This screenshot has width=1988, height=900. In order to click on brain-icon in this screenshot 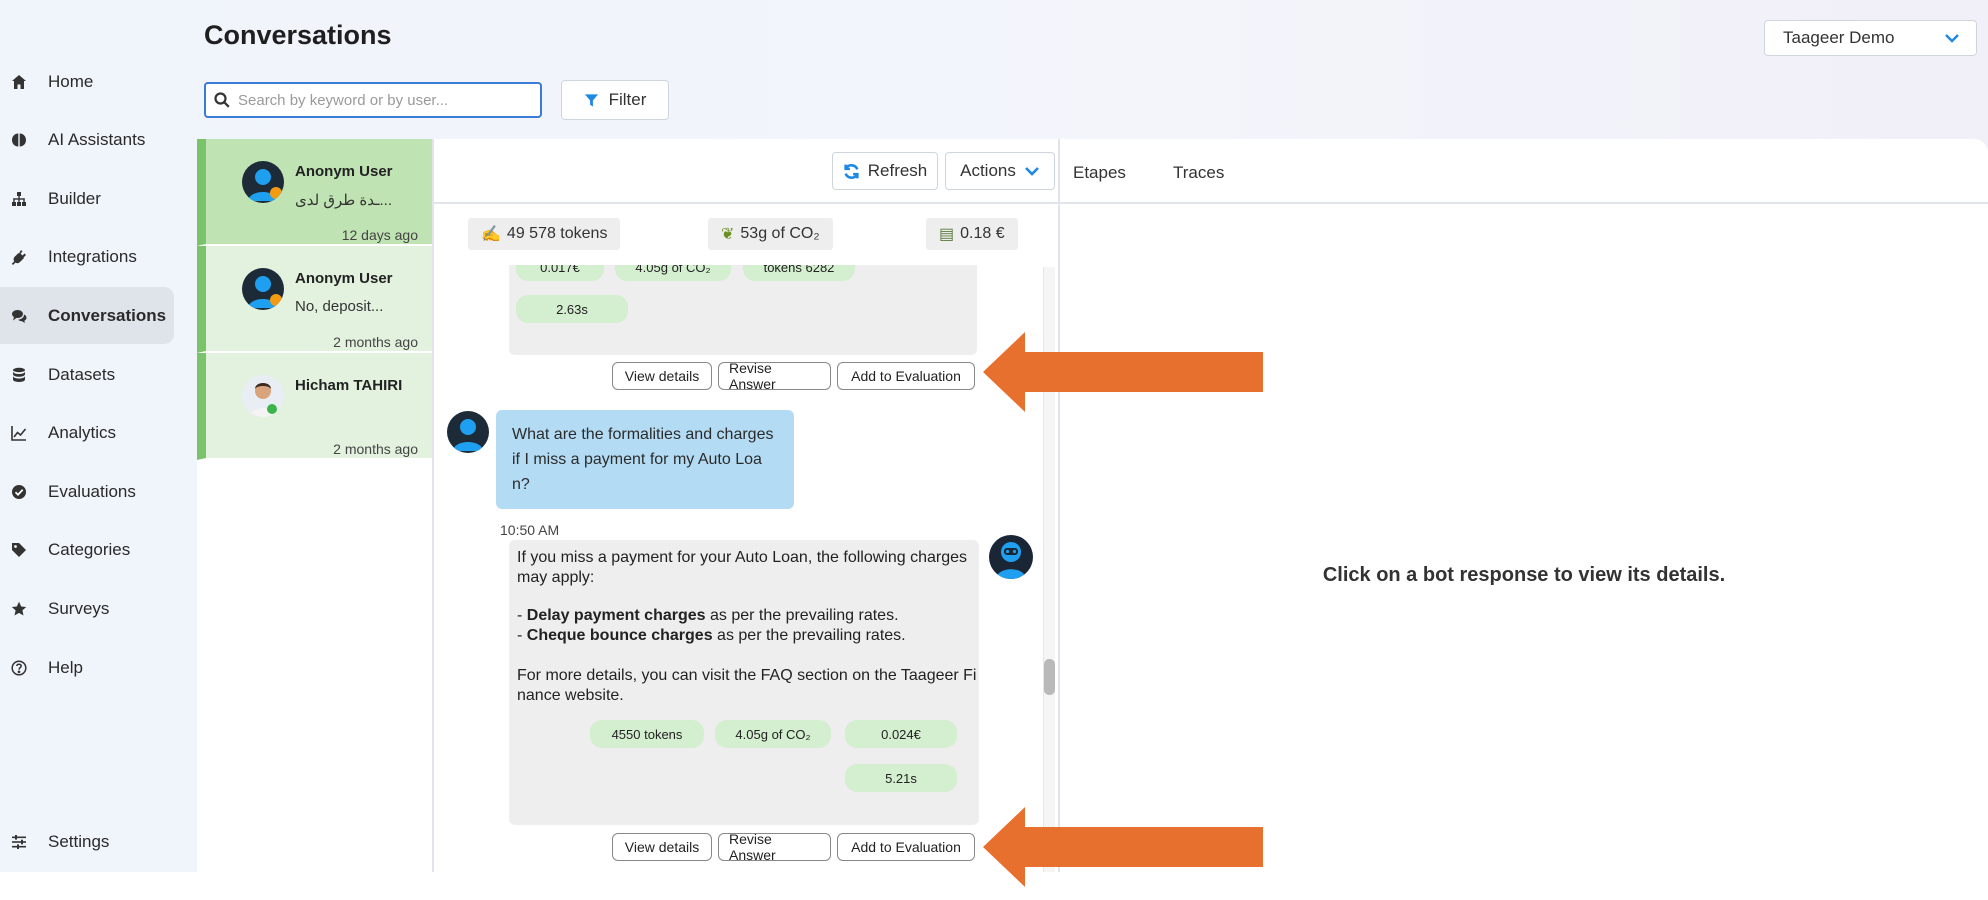, I will do `click(19, 140)`.